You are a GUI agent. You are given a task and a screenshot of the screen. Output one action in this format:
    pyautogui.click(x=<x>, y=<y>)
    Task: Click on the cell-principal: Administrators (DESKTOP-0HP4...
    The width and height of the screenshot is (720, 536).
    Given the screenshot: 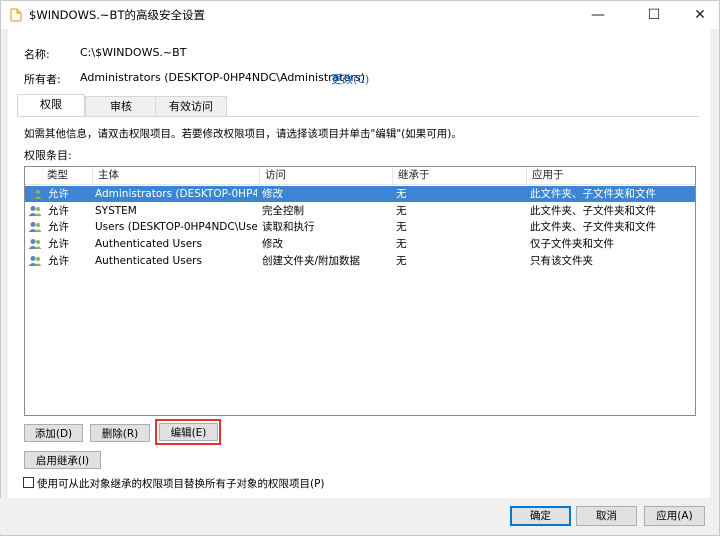 What is the action you would take?
    pyautogui.click(x=176, y=194)
    